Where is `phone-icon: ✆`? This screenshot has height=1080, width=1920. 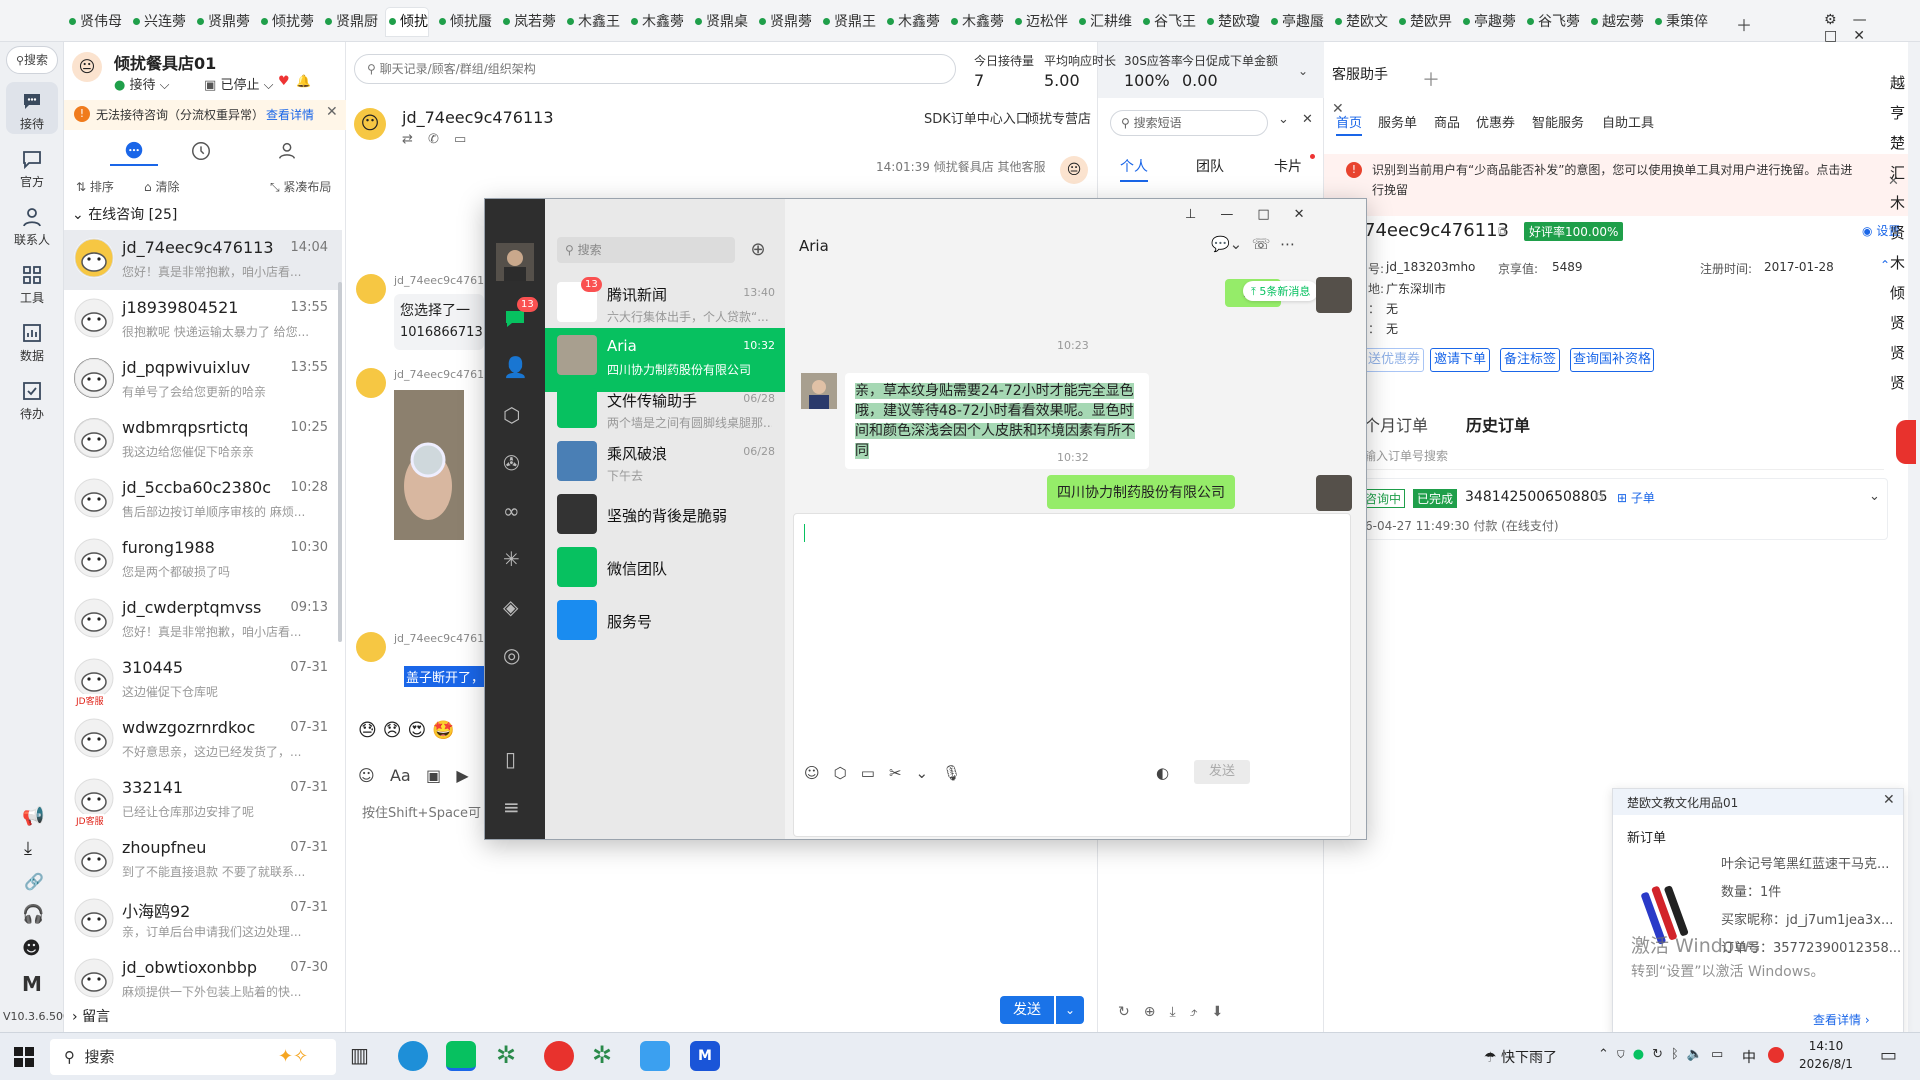
phone-icon: ✆ is located at coordinates (433, 139).